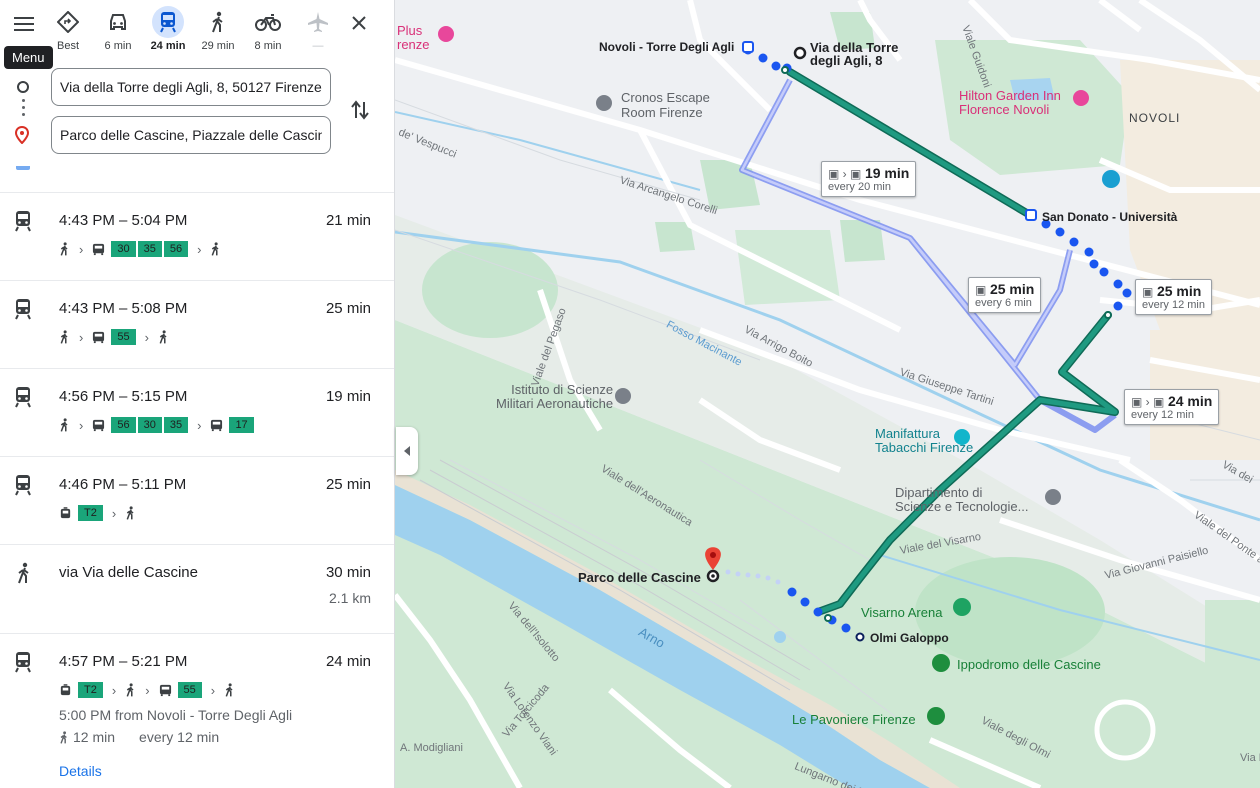  What do you see at coordinates (1003, 303) in the screenshot?
I see `callout-frequency: every 6 min` at bounding box center [1003, 303].